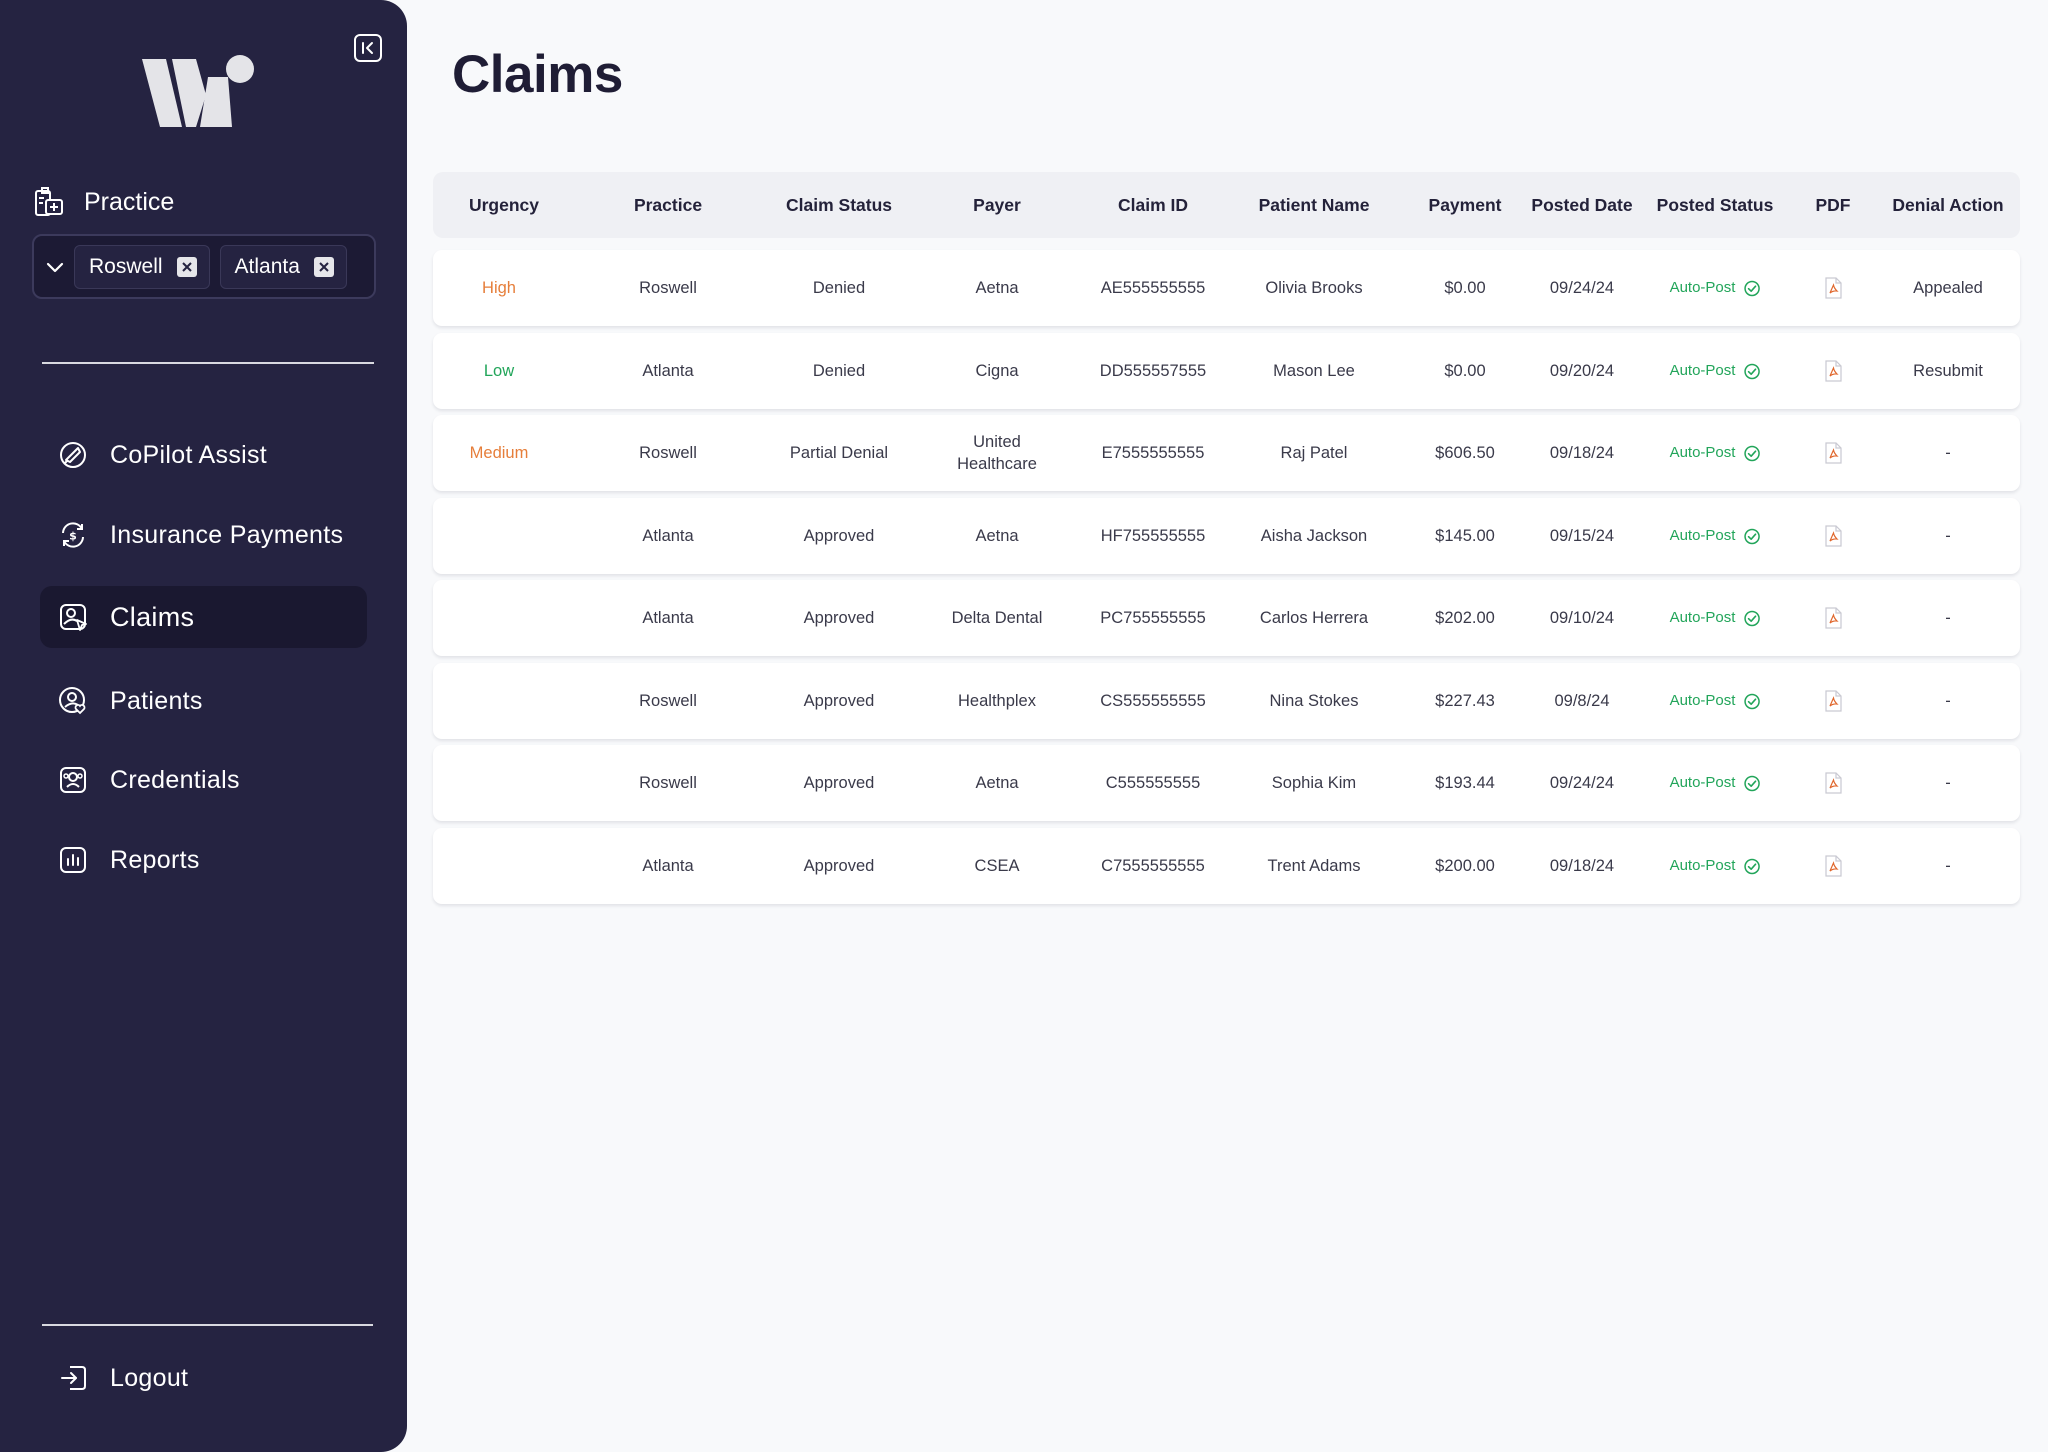 The image size is (2048, 1452). What do you see at coordinates (1948, 288) in the screenshot?
I see `denial-action-cell: Appealed` at bounding box center [1948, 288].